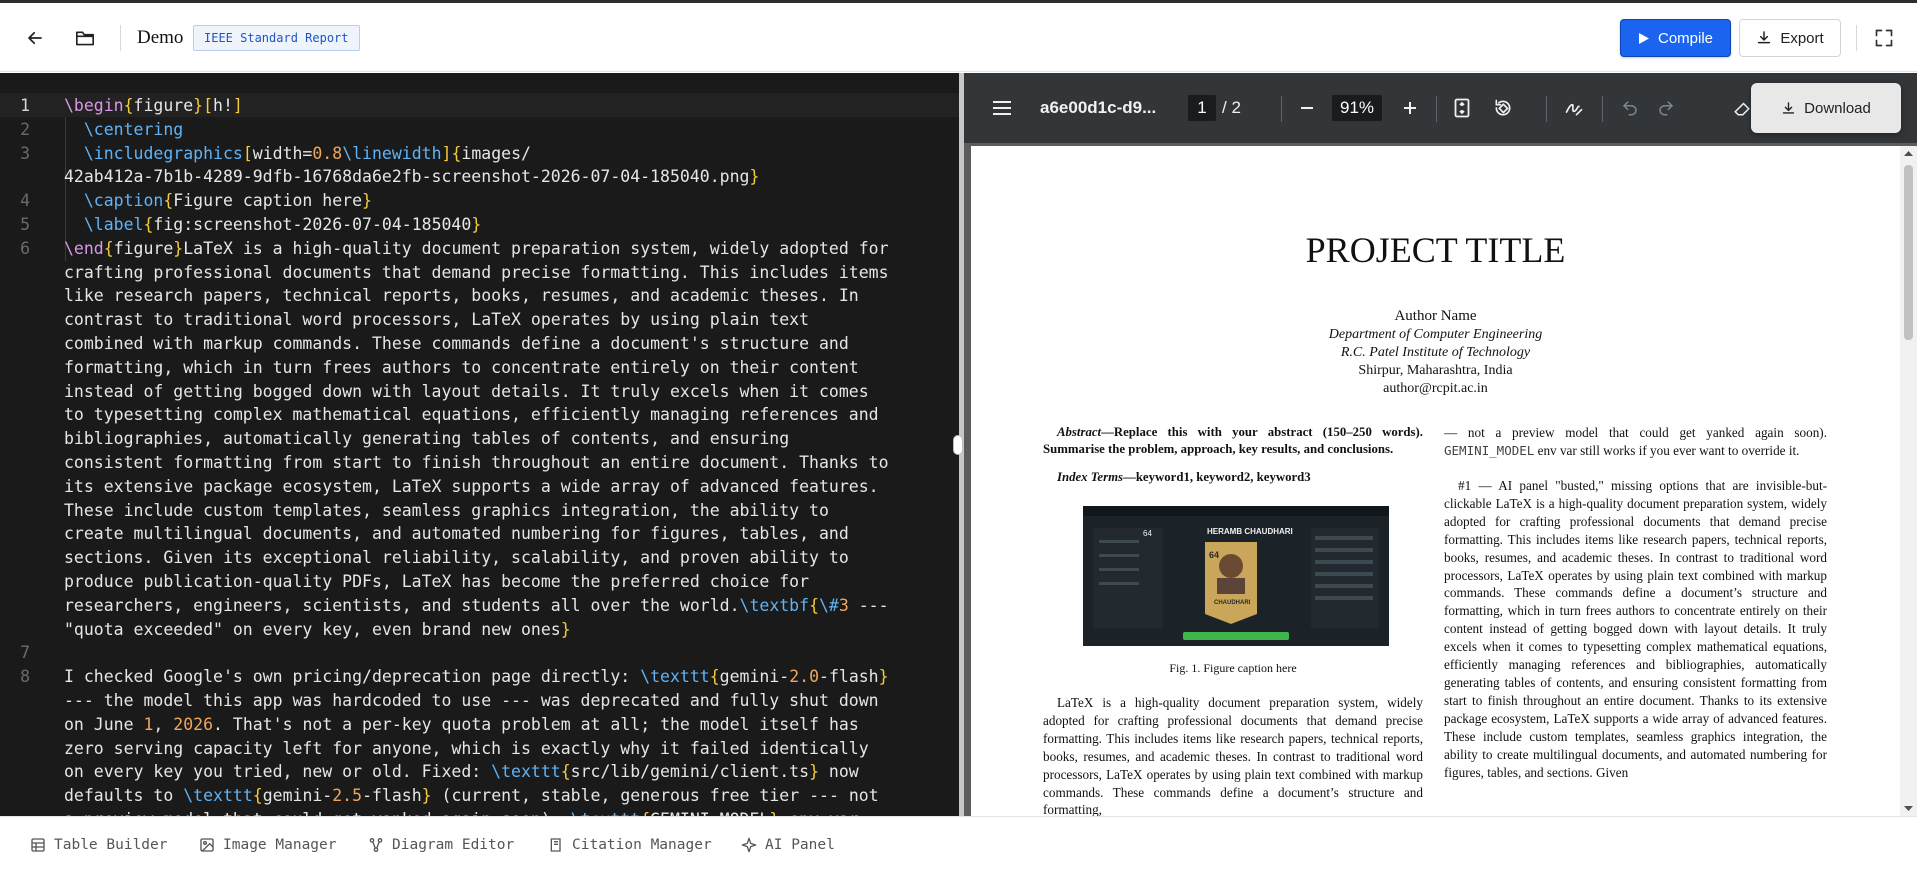  What do you see at coordinates (1503, 108) in the screenshot?
I see `rotate-button` at bounding box center [1503, 108].